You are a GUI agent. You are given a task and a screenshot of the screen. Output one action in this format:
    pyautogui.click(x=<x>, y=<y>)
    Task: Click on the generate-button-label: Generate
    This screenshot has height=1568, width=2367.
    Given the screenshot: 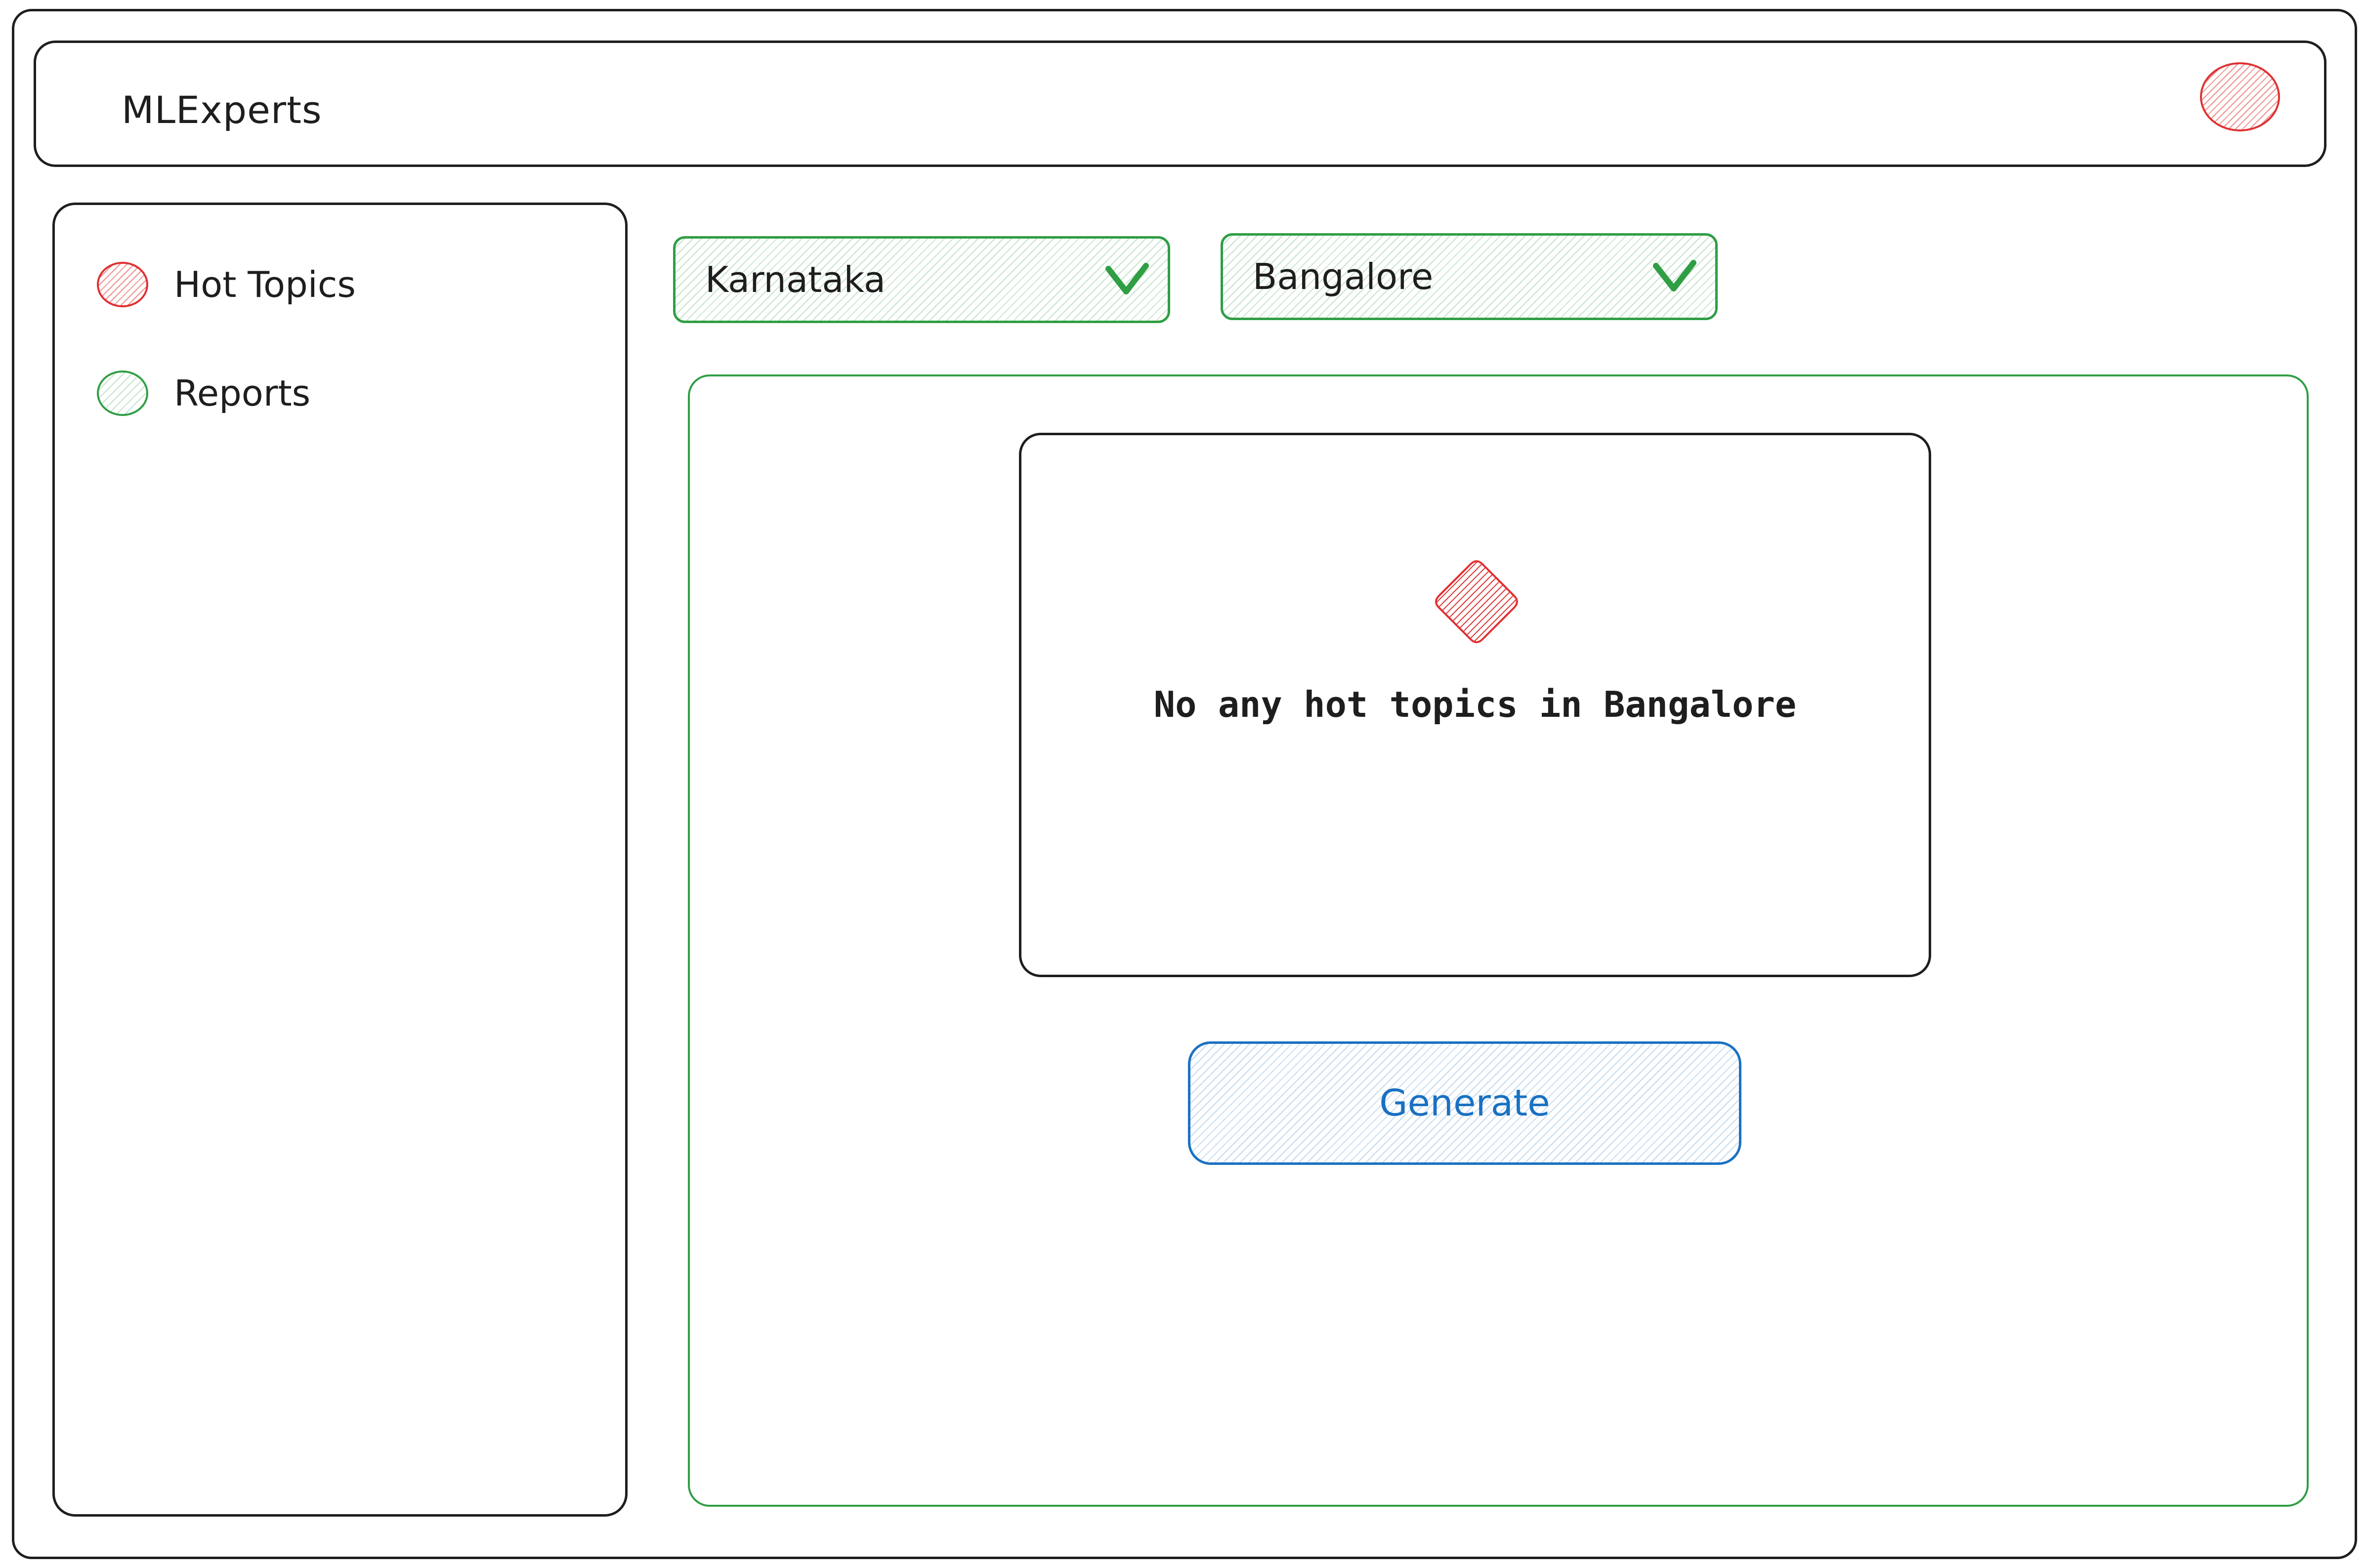 What is the action you would take?
    pyautogui.click(x=1464, y=1103)
    